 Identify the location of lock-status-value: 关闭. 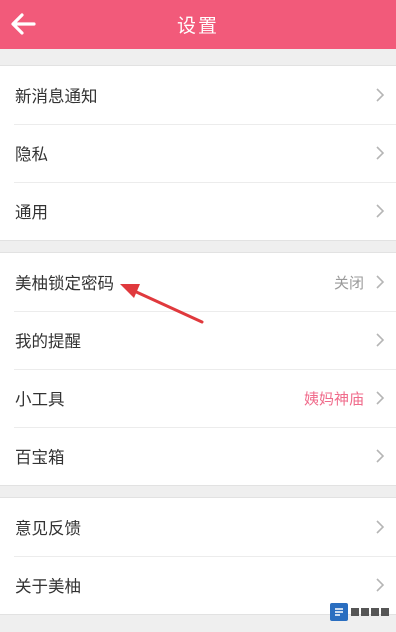
(348, 282).